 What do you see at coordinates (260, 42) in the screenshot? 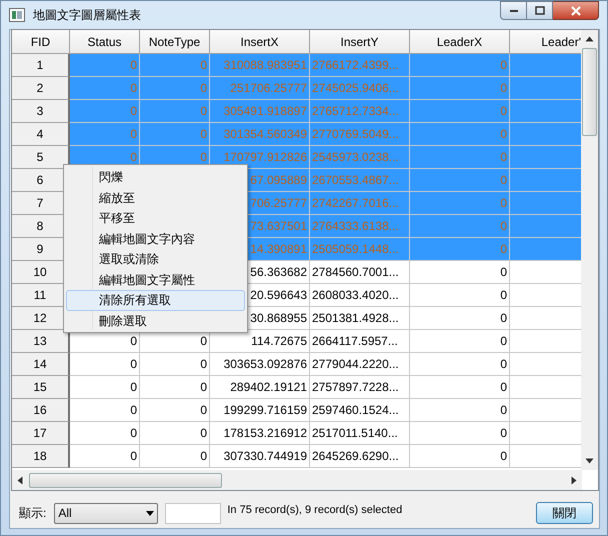
I see `column-header: InsertX` at bounding box center [260, 42].